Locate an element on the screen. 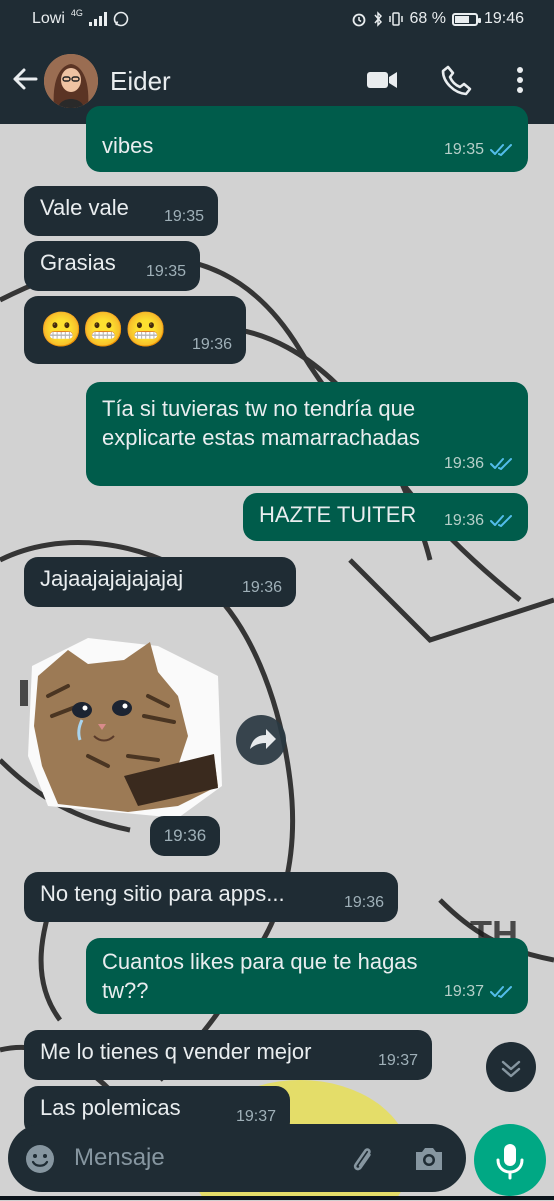 The height and width of the screenshot is (1201, 554). status-bar: Lowi 4G 68 % 19:46 is located at coordinates (277, 19).